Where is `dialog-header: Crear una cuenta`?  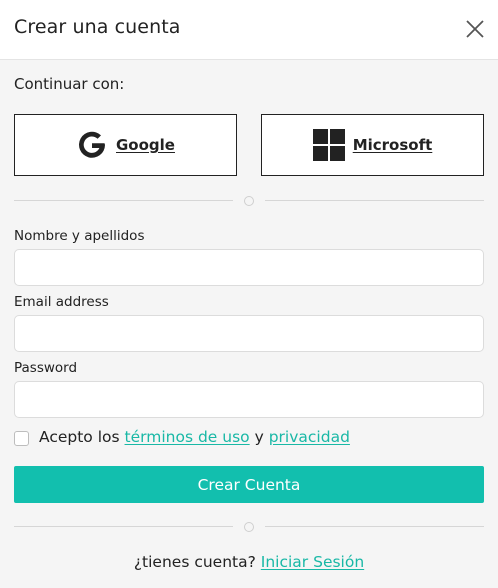
dialog-header: Crear una cuenta is located at coordinates (249, 30).